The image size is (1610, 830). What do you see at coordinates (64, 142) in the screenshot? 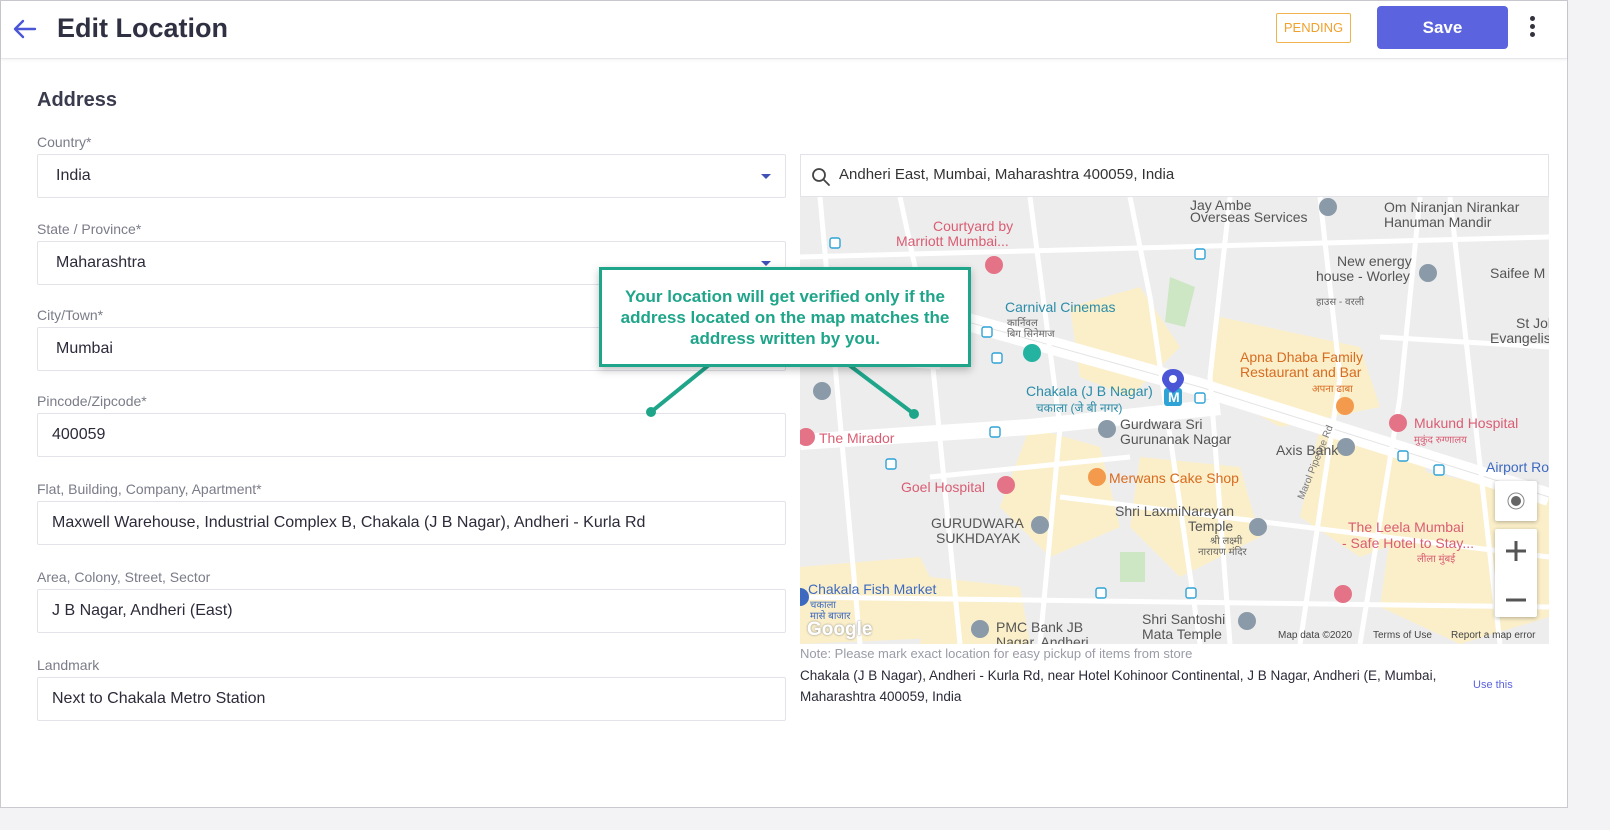
I see `country-label: Country*` at bounding box center [64, 142].